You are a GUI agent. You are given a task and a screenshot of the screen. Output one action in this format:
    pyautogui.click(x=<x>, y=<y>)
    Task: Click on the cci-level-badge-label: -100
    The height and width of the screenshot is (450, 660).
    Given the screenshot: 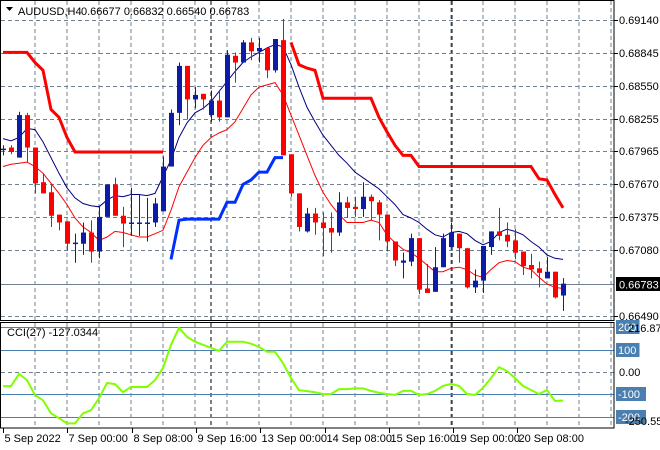 What is the action you would take?
    pyautogui.click(x=629, y=395)
    